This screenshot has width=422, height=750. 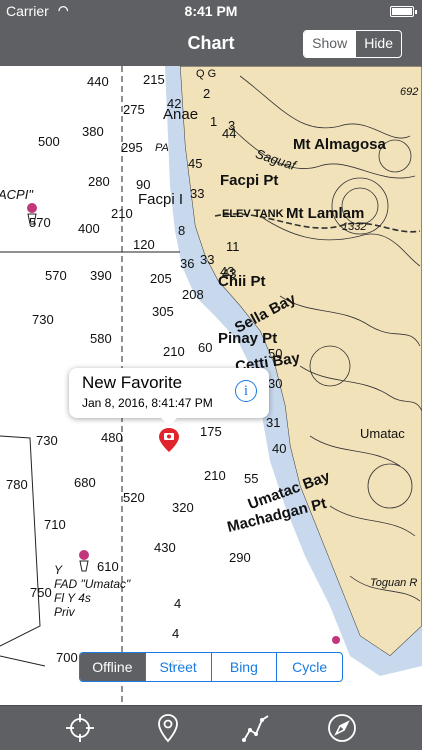 What do you see at coordinates (342, 728) in the screenshot?
I see `compass-icon` at bounding box center [342, 728].